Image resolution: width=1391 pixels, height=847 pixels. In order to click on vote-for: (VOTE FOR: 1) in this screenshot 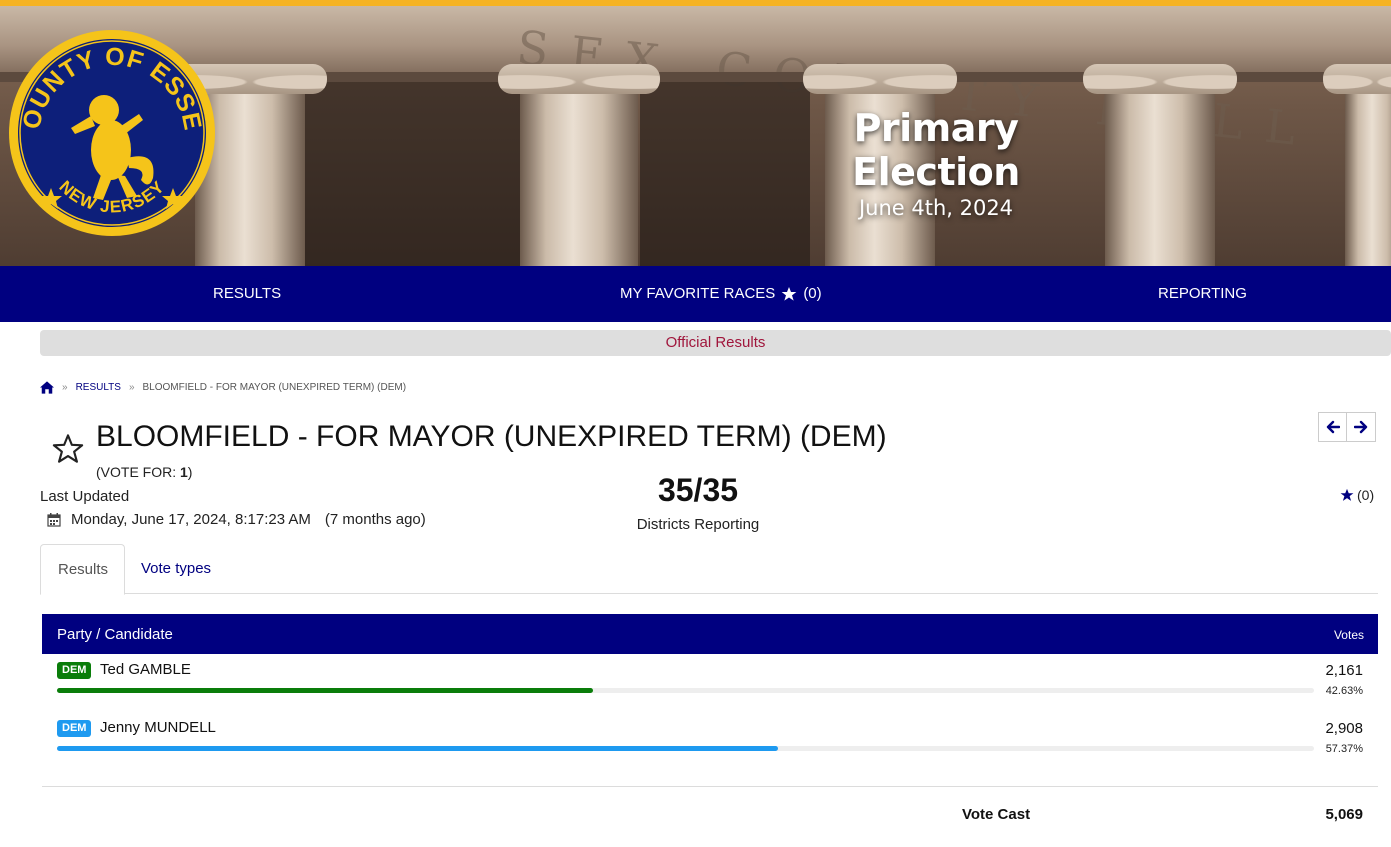, I will do `click(144, 472)`.